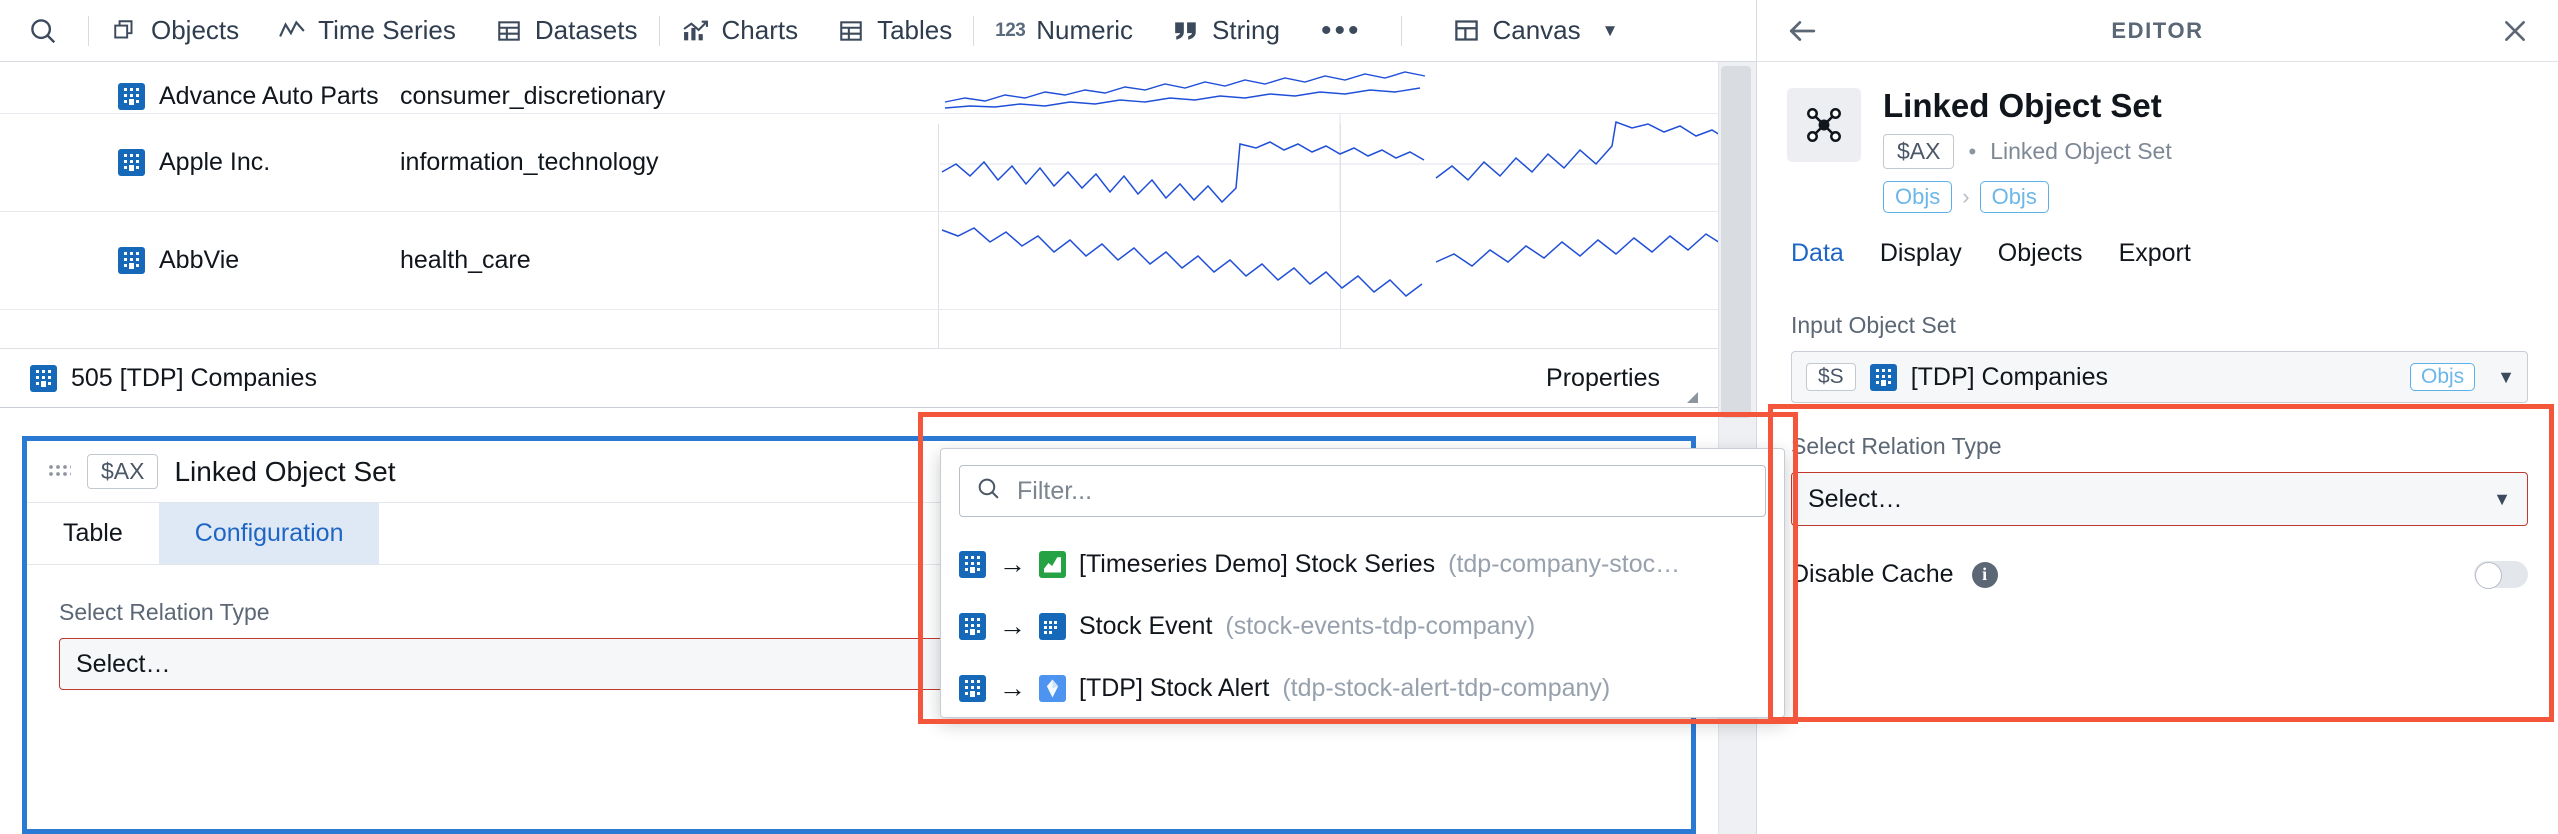 The height and width of the screenshot is (834, 2558). What do you see at coordinates (1918, 197) in the screenshot?
I see `breadcrumb-item-objs-input: Objs` at bounding box center [1918, 197].